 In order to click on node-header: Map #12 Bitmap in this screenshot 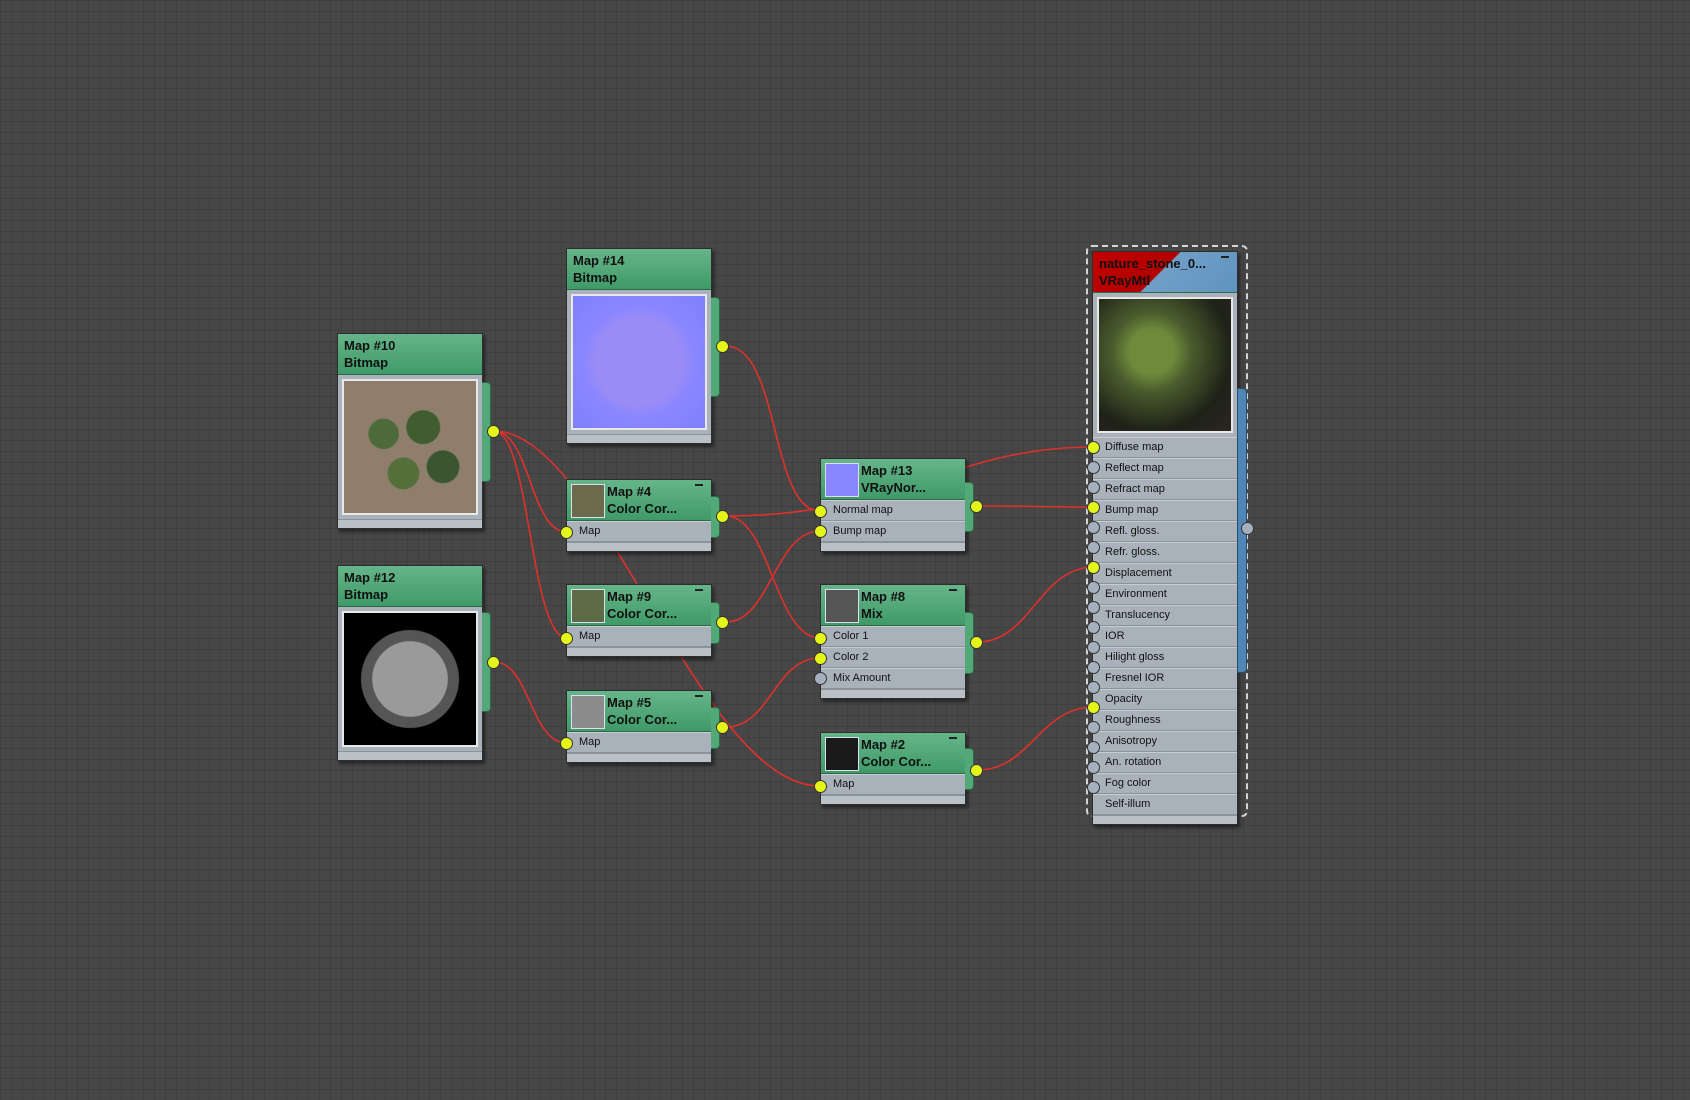, I will do `click(410, 586)`.